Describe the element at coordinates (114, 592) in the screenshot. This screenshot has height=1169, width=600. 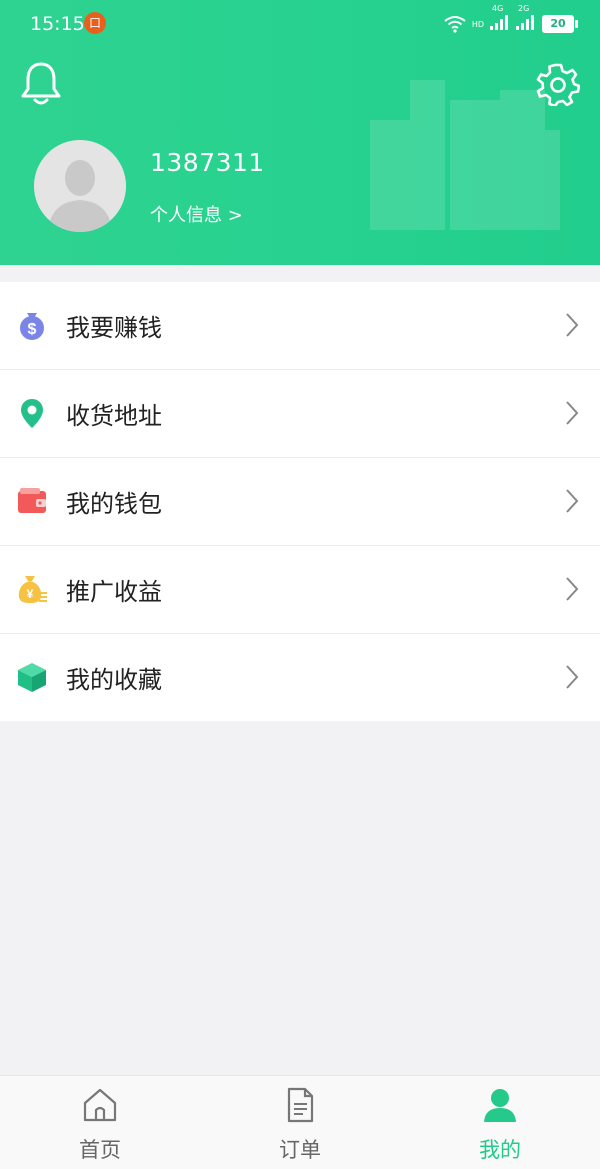
I see `menu-item-label: 推广收益` at that location.